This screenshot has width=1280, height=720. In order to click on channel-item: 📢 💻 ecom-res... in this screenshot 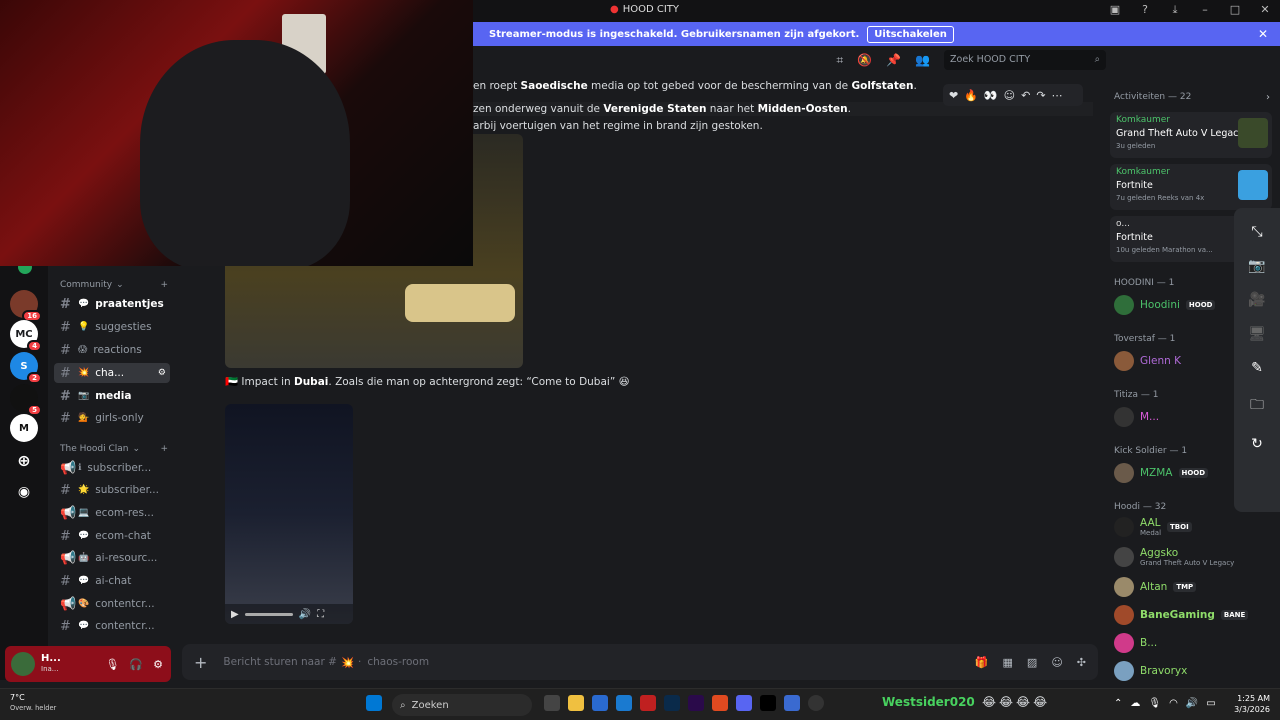, I will do `click(112, 513)`.